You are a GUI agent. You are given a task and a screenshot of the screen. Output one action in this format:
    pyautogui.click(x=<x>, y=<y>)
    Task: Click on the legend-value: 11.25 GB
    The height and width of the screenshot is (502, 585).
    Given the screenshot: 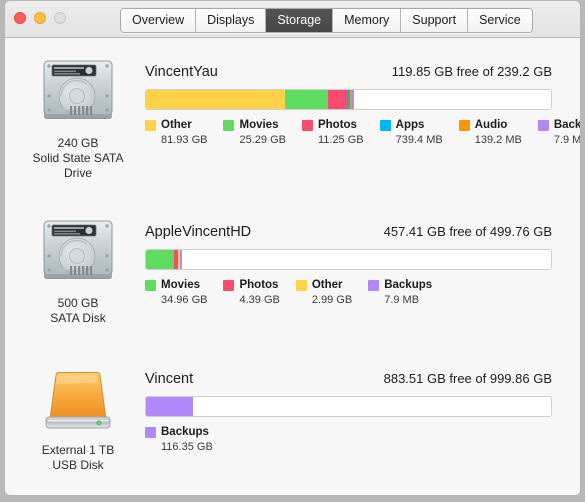 What is the action you would take?
    pyautogui.click(x=340, y=140)
    